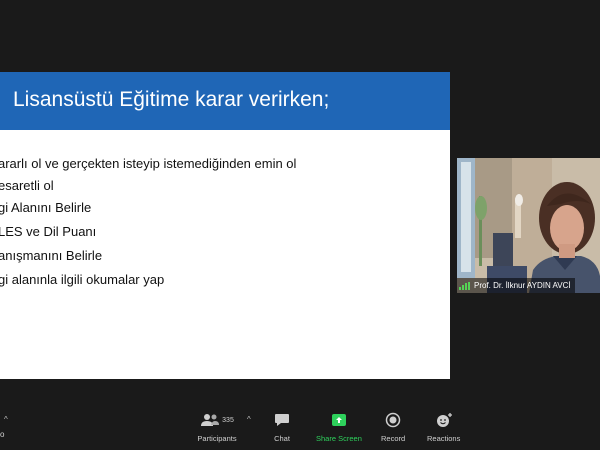 The height and width of the screenshot is (450, 600). Describe the element at coordinates (2, 434) in the screenshot. I see `toolbar-partial-label: o` at that location.